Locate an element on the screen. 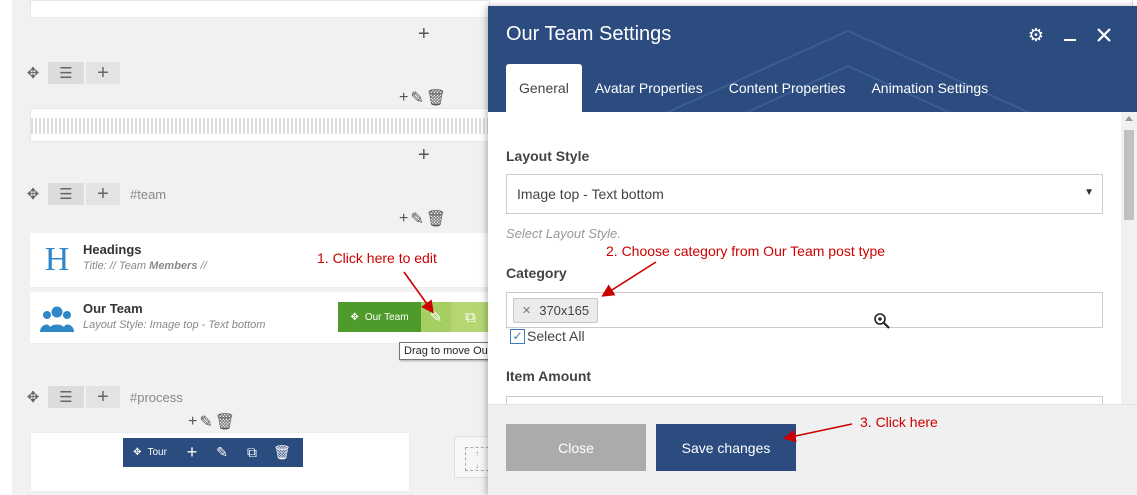 This screenshot has width=1137, height=495. modal-footer: Close Save changes is located at coordinates (812, 449).